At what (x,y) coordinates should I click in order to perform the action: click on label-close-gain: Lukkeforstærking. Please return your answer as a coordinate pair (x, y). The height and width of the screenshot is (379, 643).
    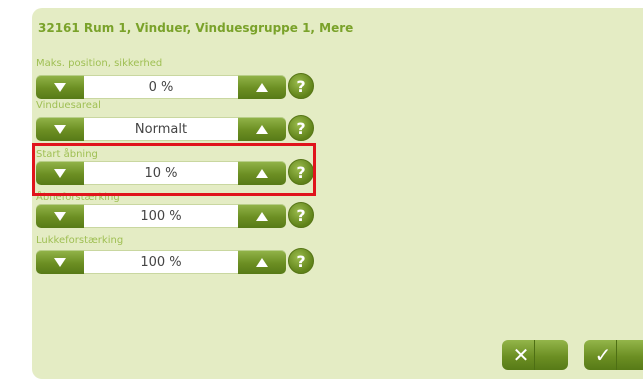
    Looking at the image, I should click on (80, 240).